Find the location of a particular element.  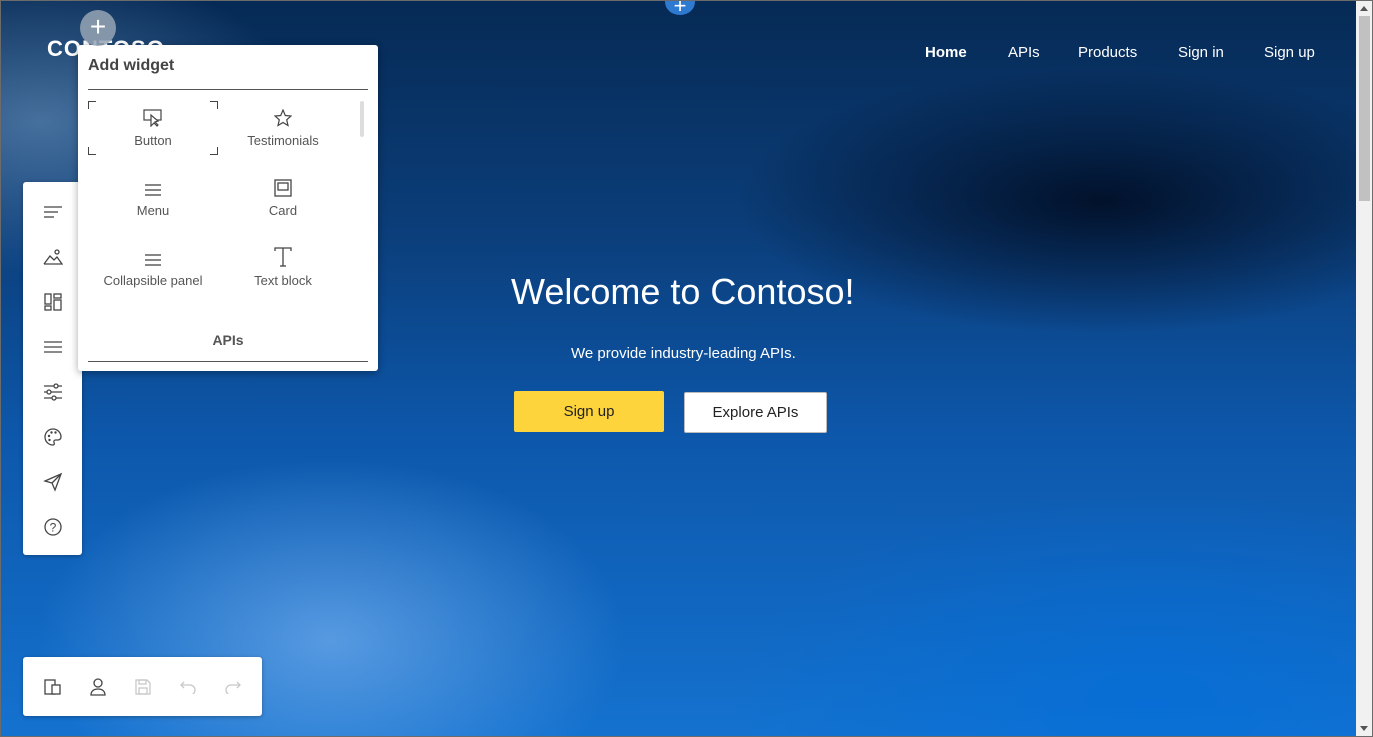

publish-icon is located at coordinates (53, 482).